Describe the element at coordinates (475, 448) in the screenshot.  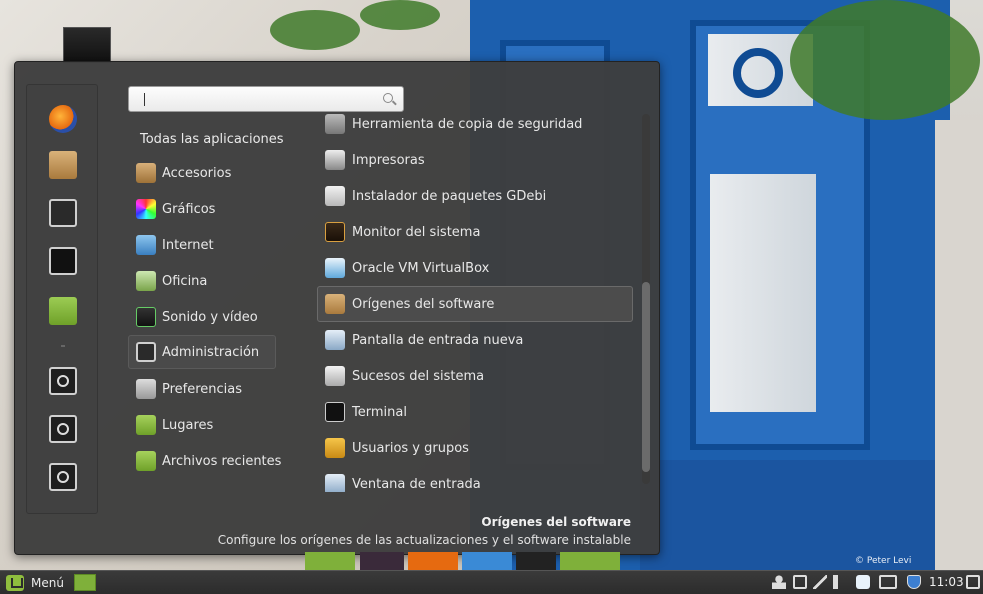
I see `app-users-groups: Usuarios y grupos` at that location.